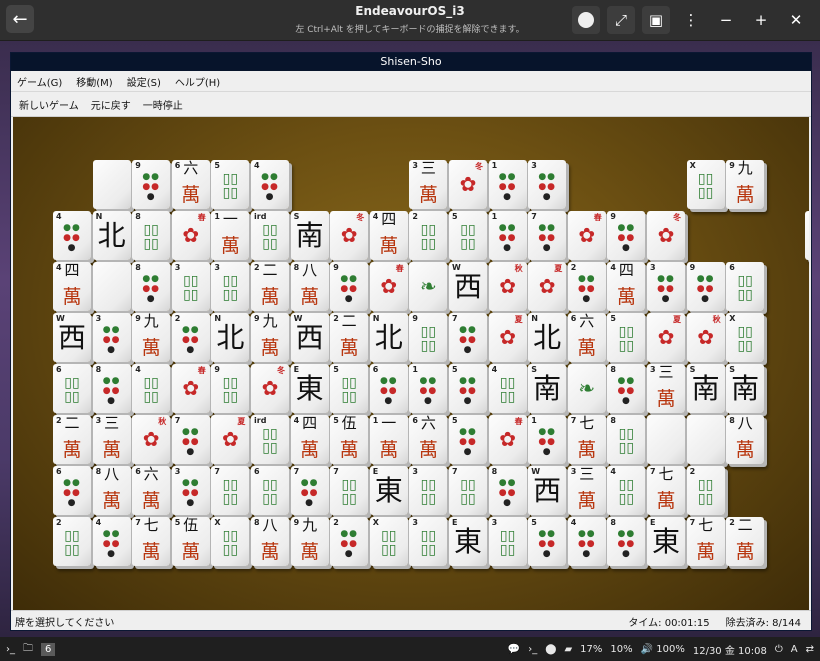 The image size is (820, 661). What do you see at coordinates (39, 81) in the screenshot?
I see `menu-game: ゲーム(G)` at bounding box center [39, 81].